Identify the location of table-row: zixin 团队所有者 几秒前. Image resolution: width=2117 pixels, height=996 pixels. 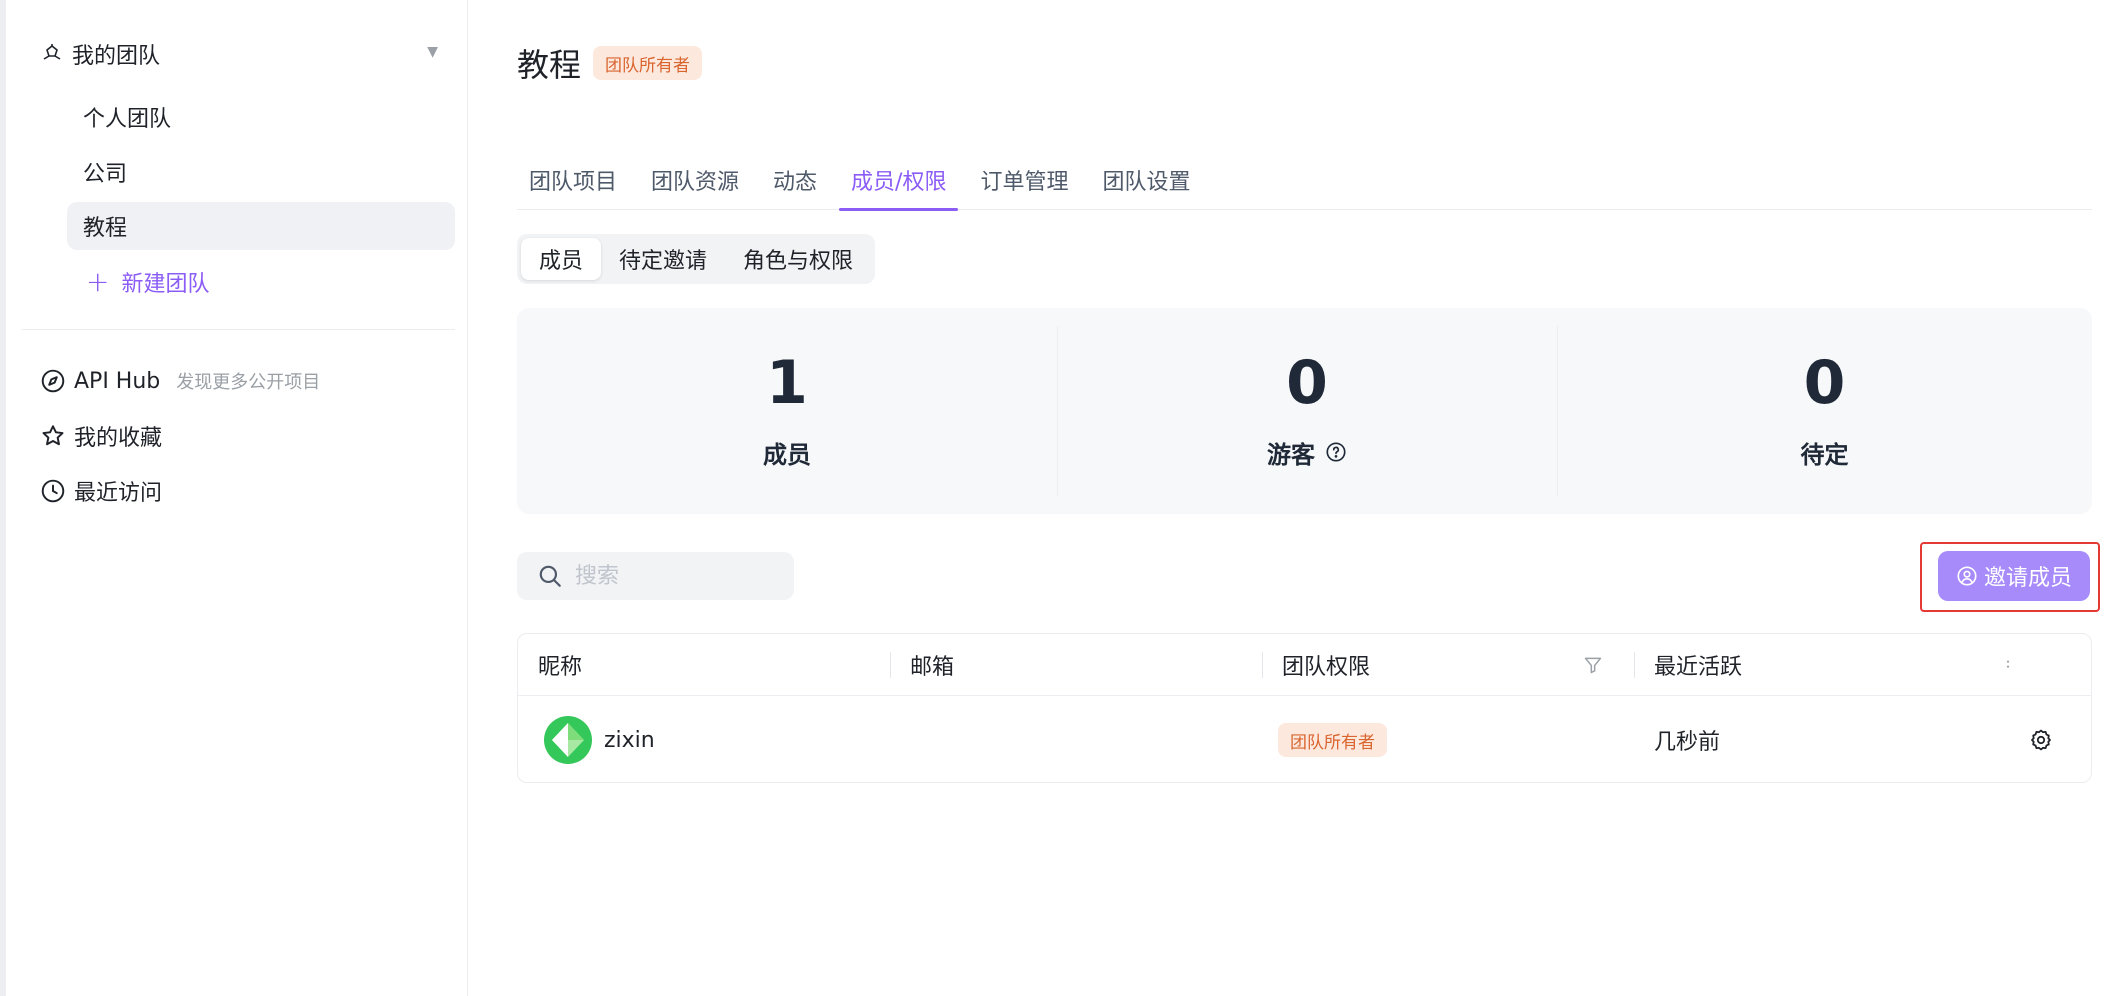
(1304, 740).